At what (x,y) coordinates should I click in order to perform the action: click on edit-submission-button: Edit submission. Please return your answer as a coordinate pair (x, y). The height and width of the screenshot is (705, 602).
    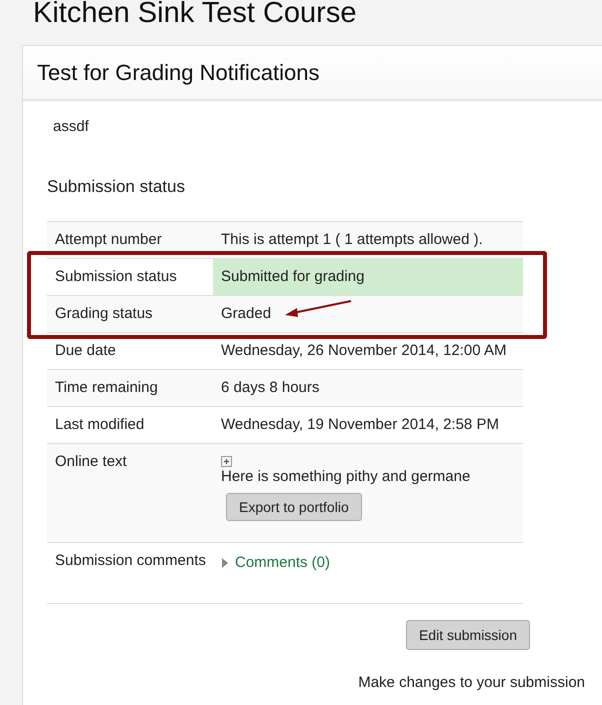
    Looking at the image, I should click on (468, 635).